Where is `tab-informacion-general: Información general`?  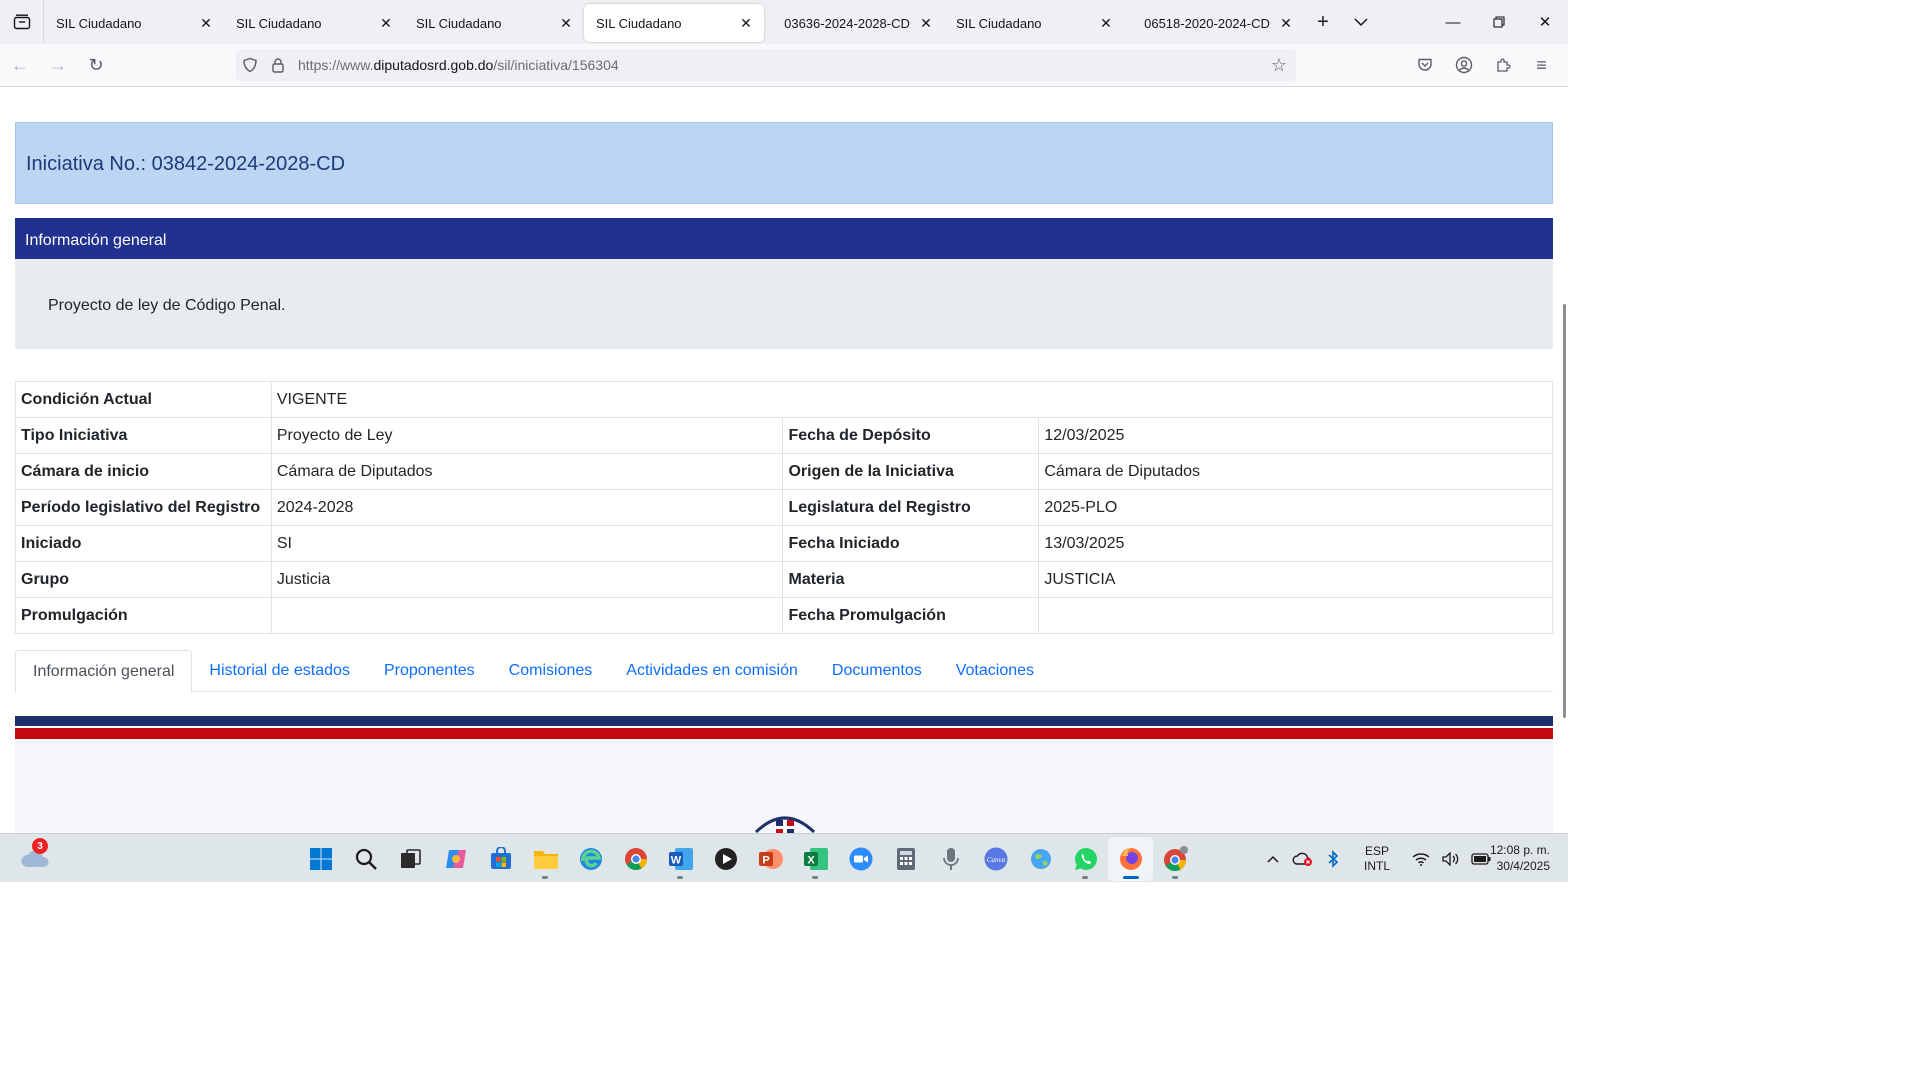
tab-informacion-general: Información general is located at coordinates (104, 671).